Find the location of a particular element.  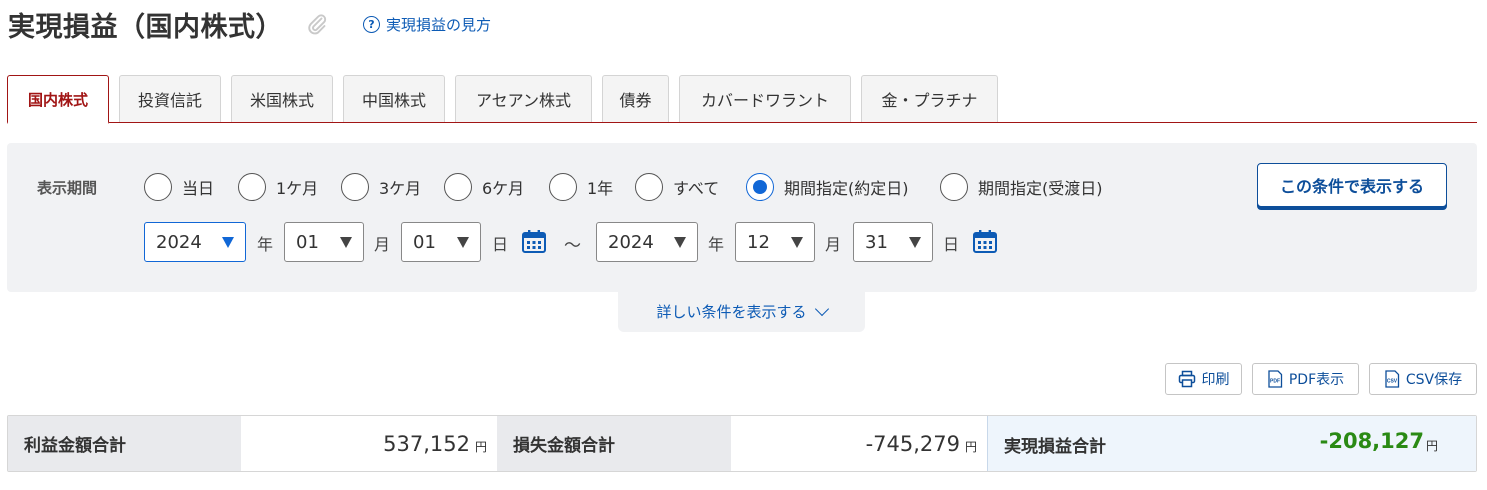

net-total-label: 実現損益合計 is located at coordinates (1055, 447).